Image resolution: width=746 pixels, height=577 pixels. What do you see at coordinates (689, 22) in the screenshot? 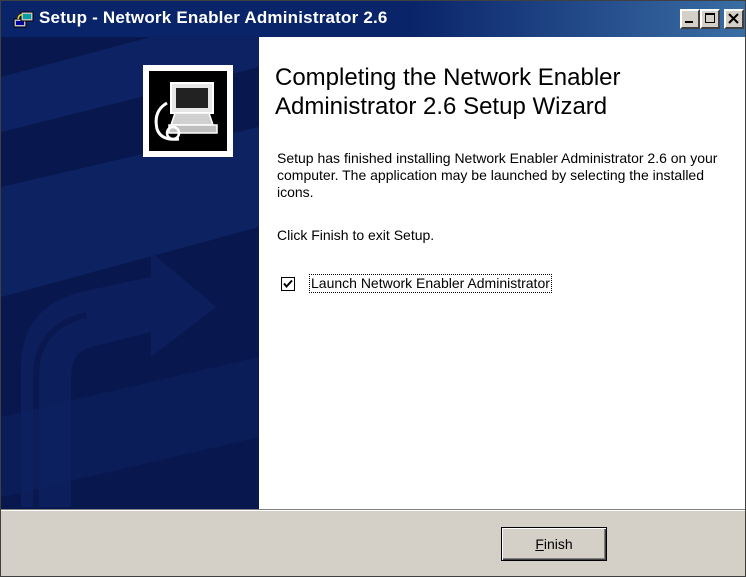
I see `minimize-icon` at bounding box center [689, 22].